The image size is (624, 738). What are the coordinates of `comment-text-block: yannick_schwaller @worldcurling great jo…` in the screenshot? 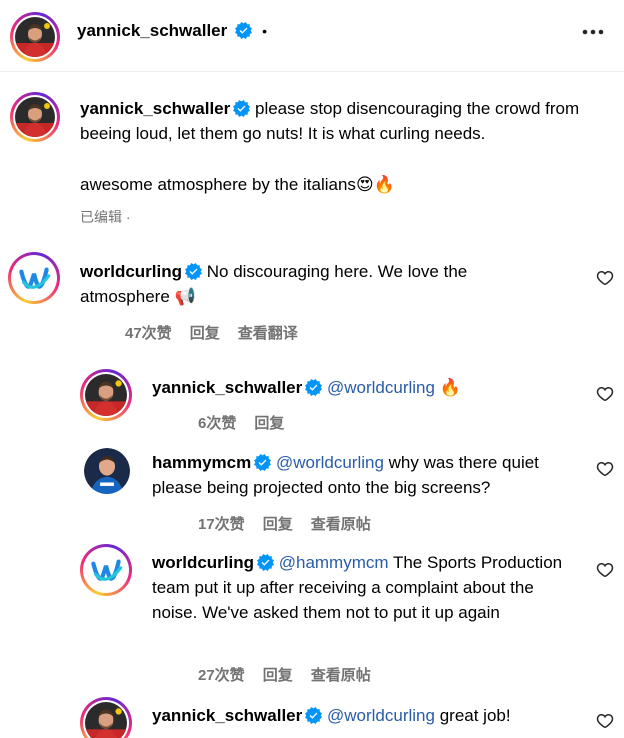 It's located at (372, 715).